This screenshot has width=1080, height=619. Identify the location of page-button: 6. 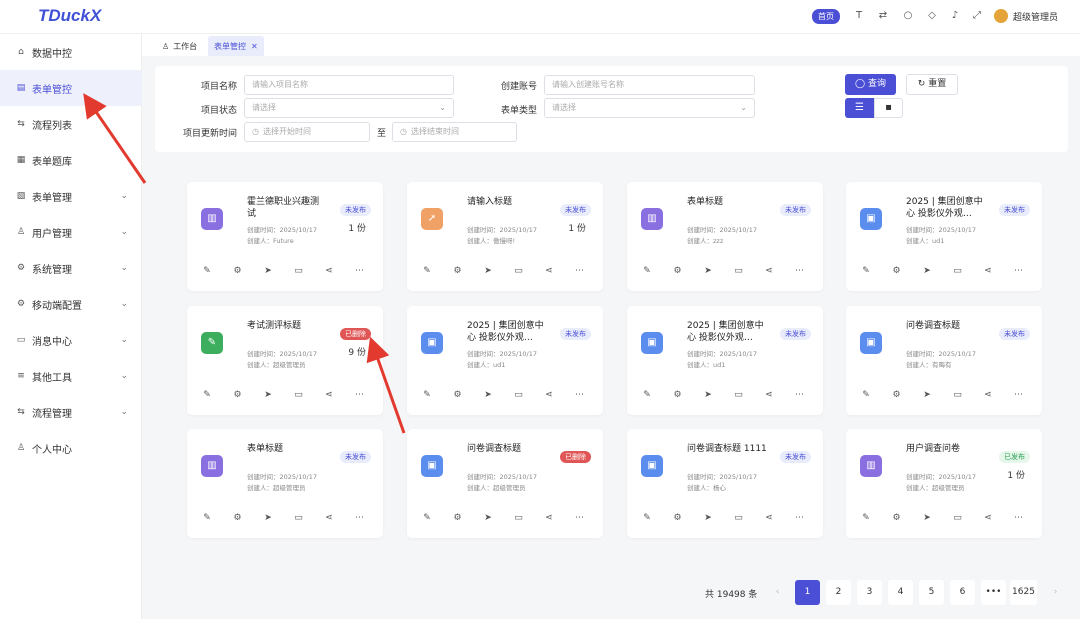
(962, 592).